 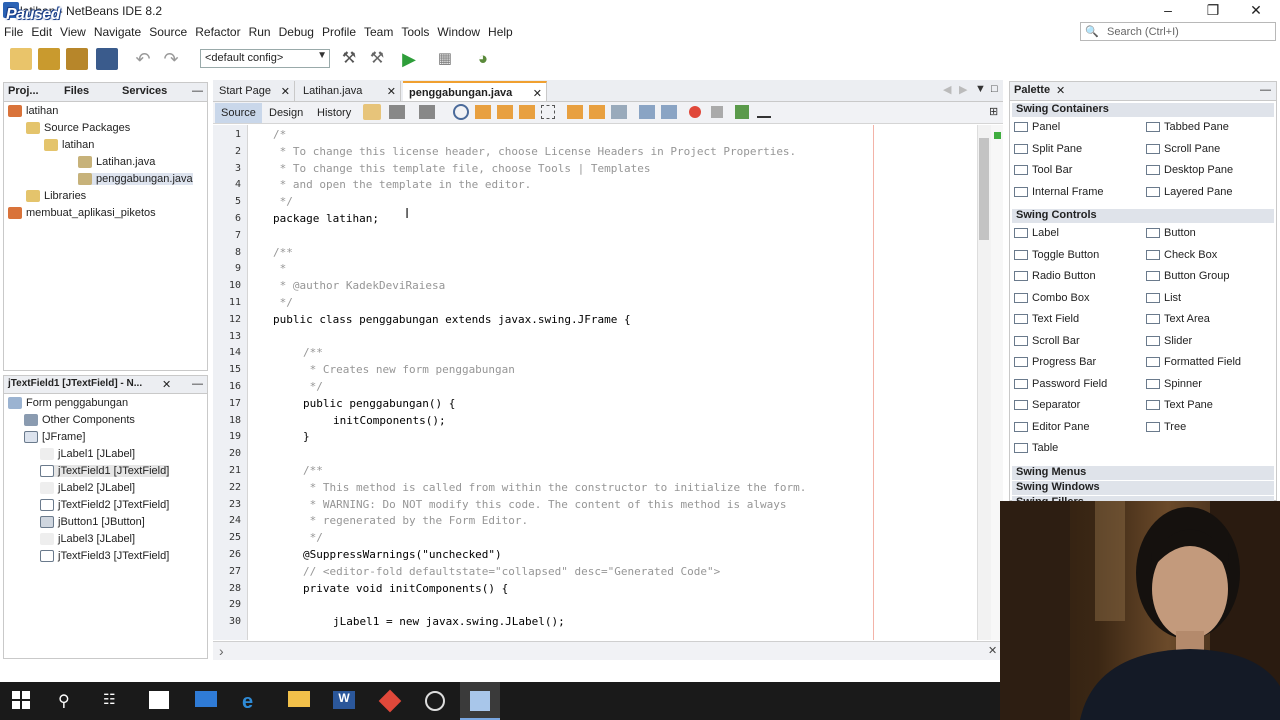 I want to click on palette-item: Radio Button, so click(x=1055, y=276).